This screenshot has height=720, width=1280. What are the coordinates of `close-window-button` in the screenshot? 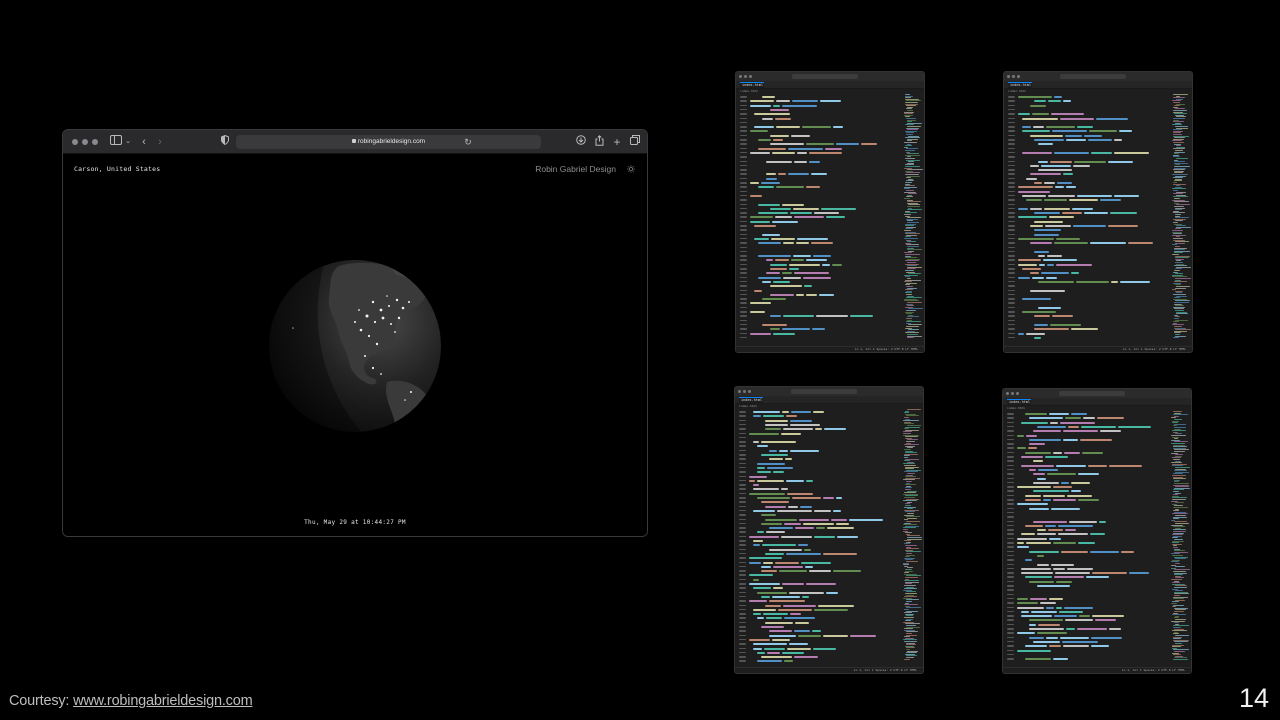 It's located at (75, 142).